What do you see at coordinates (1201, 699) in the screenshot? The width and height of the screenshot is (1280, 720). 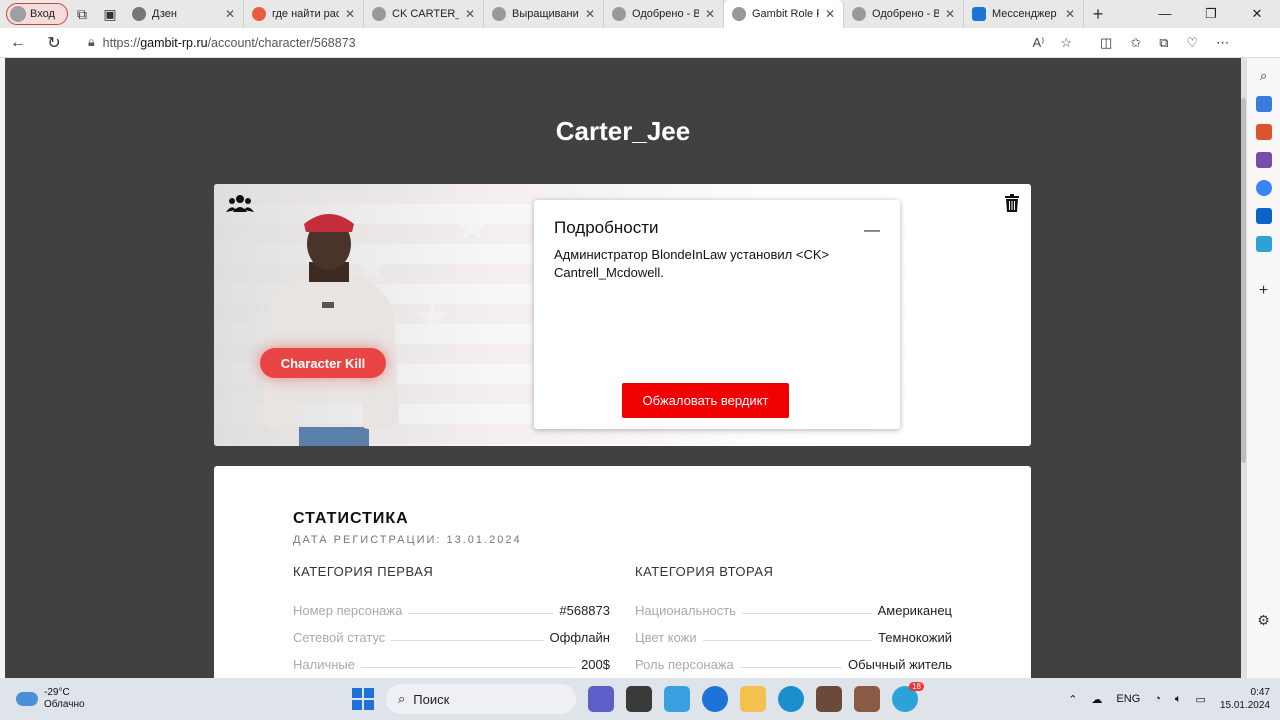 I see `battery-icon: ▭` at bounding box center [1201, 699].